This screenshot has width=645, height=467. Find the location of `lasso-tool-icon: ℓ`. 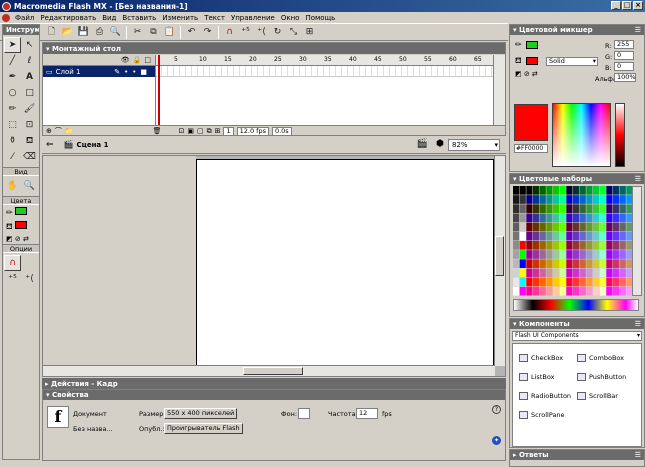

lasso-tool-icon: ℓ is located at coordinates (29, 61).